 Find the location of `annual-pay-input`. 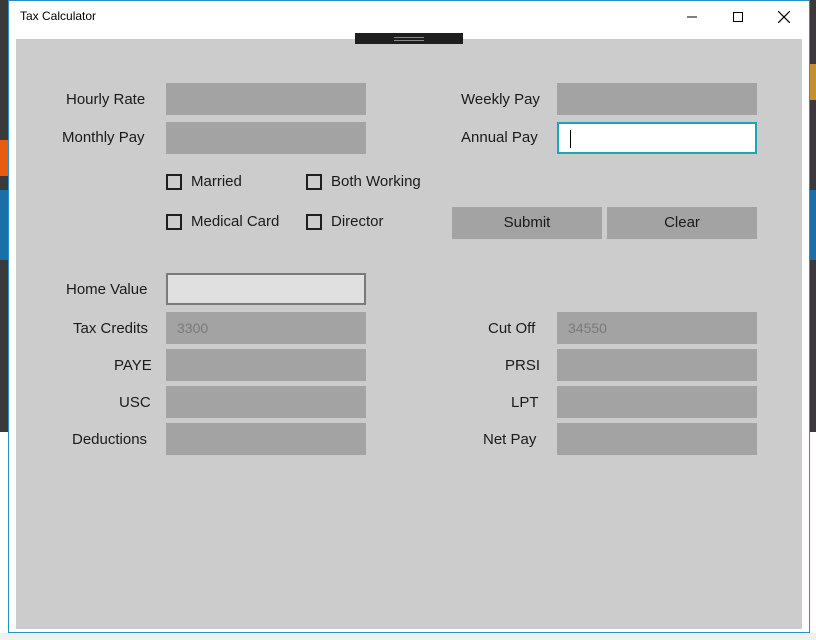

annual-pay-input is located at coordinates (657, 138).